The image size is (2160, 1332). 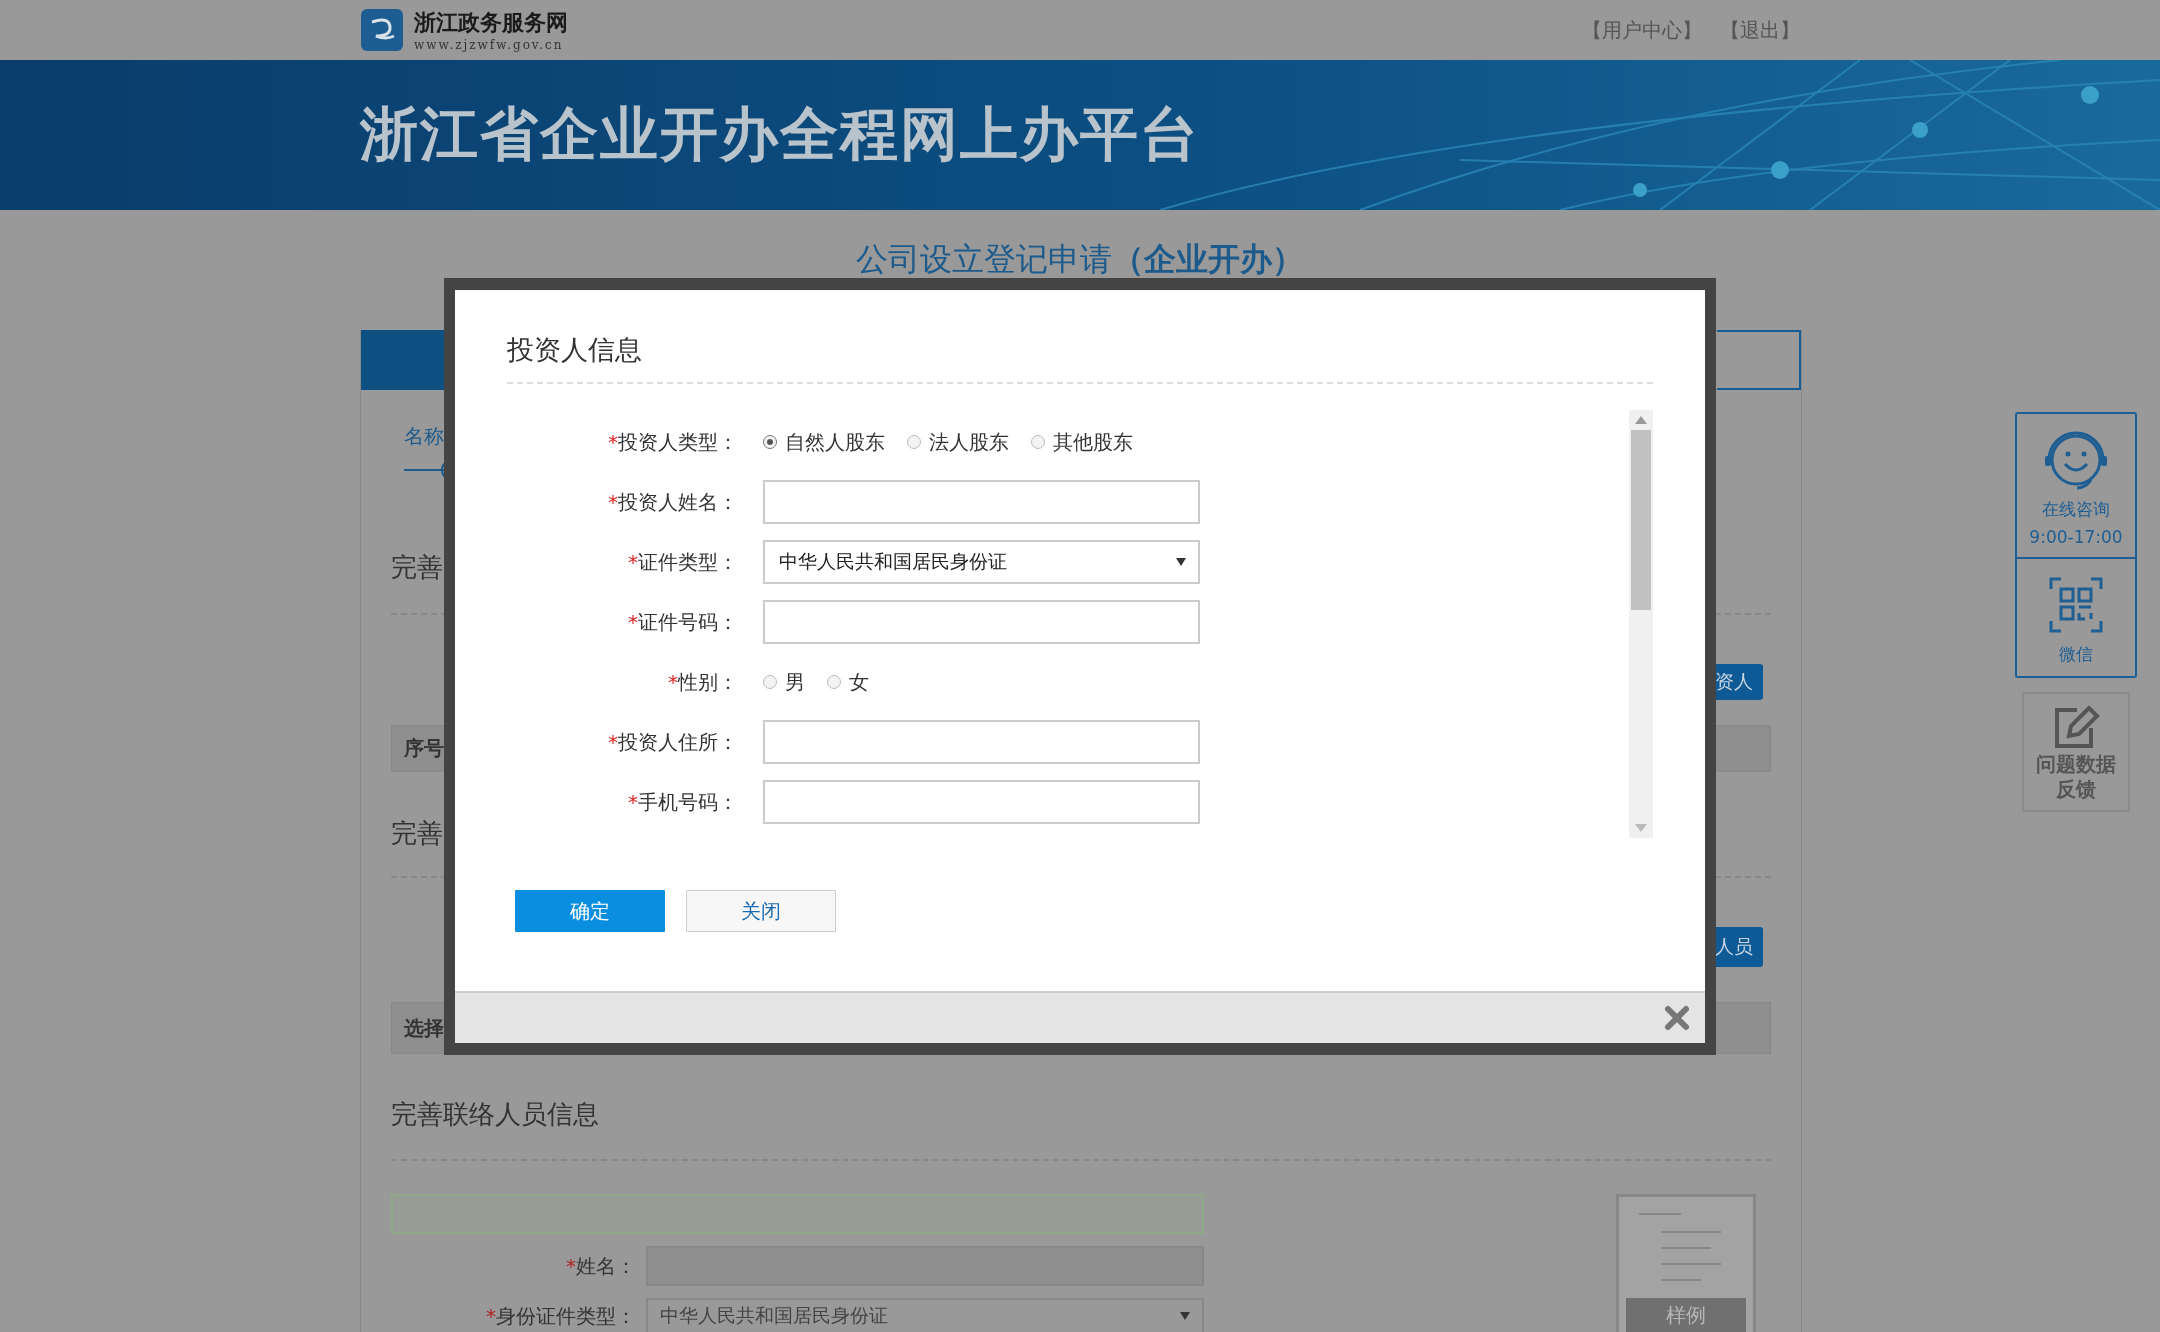 What do you see at coordinates (683, 802) in the screenshot?
I see `field-label: *手机号码：` at bounding box center [683, 802].